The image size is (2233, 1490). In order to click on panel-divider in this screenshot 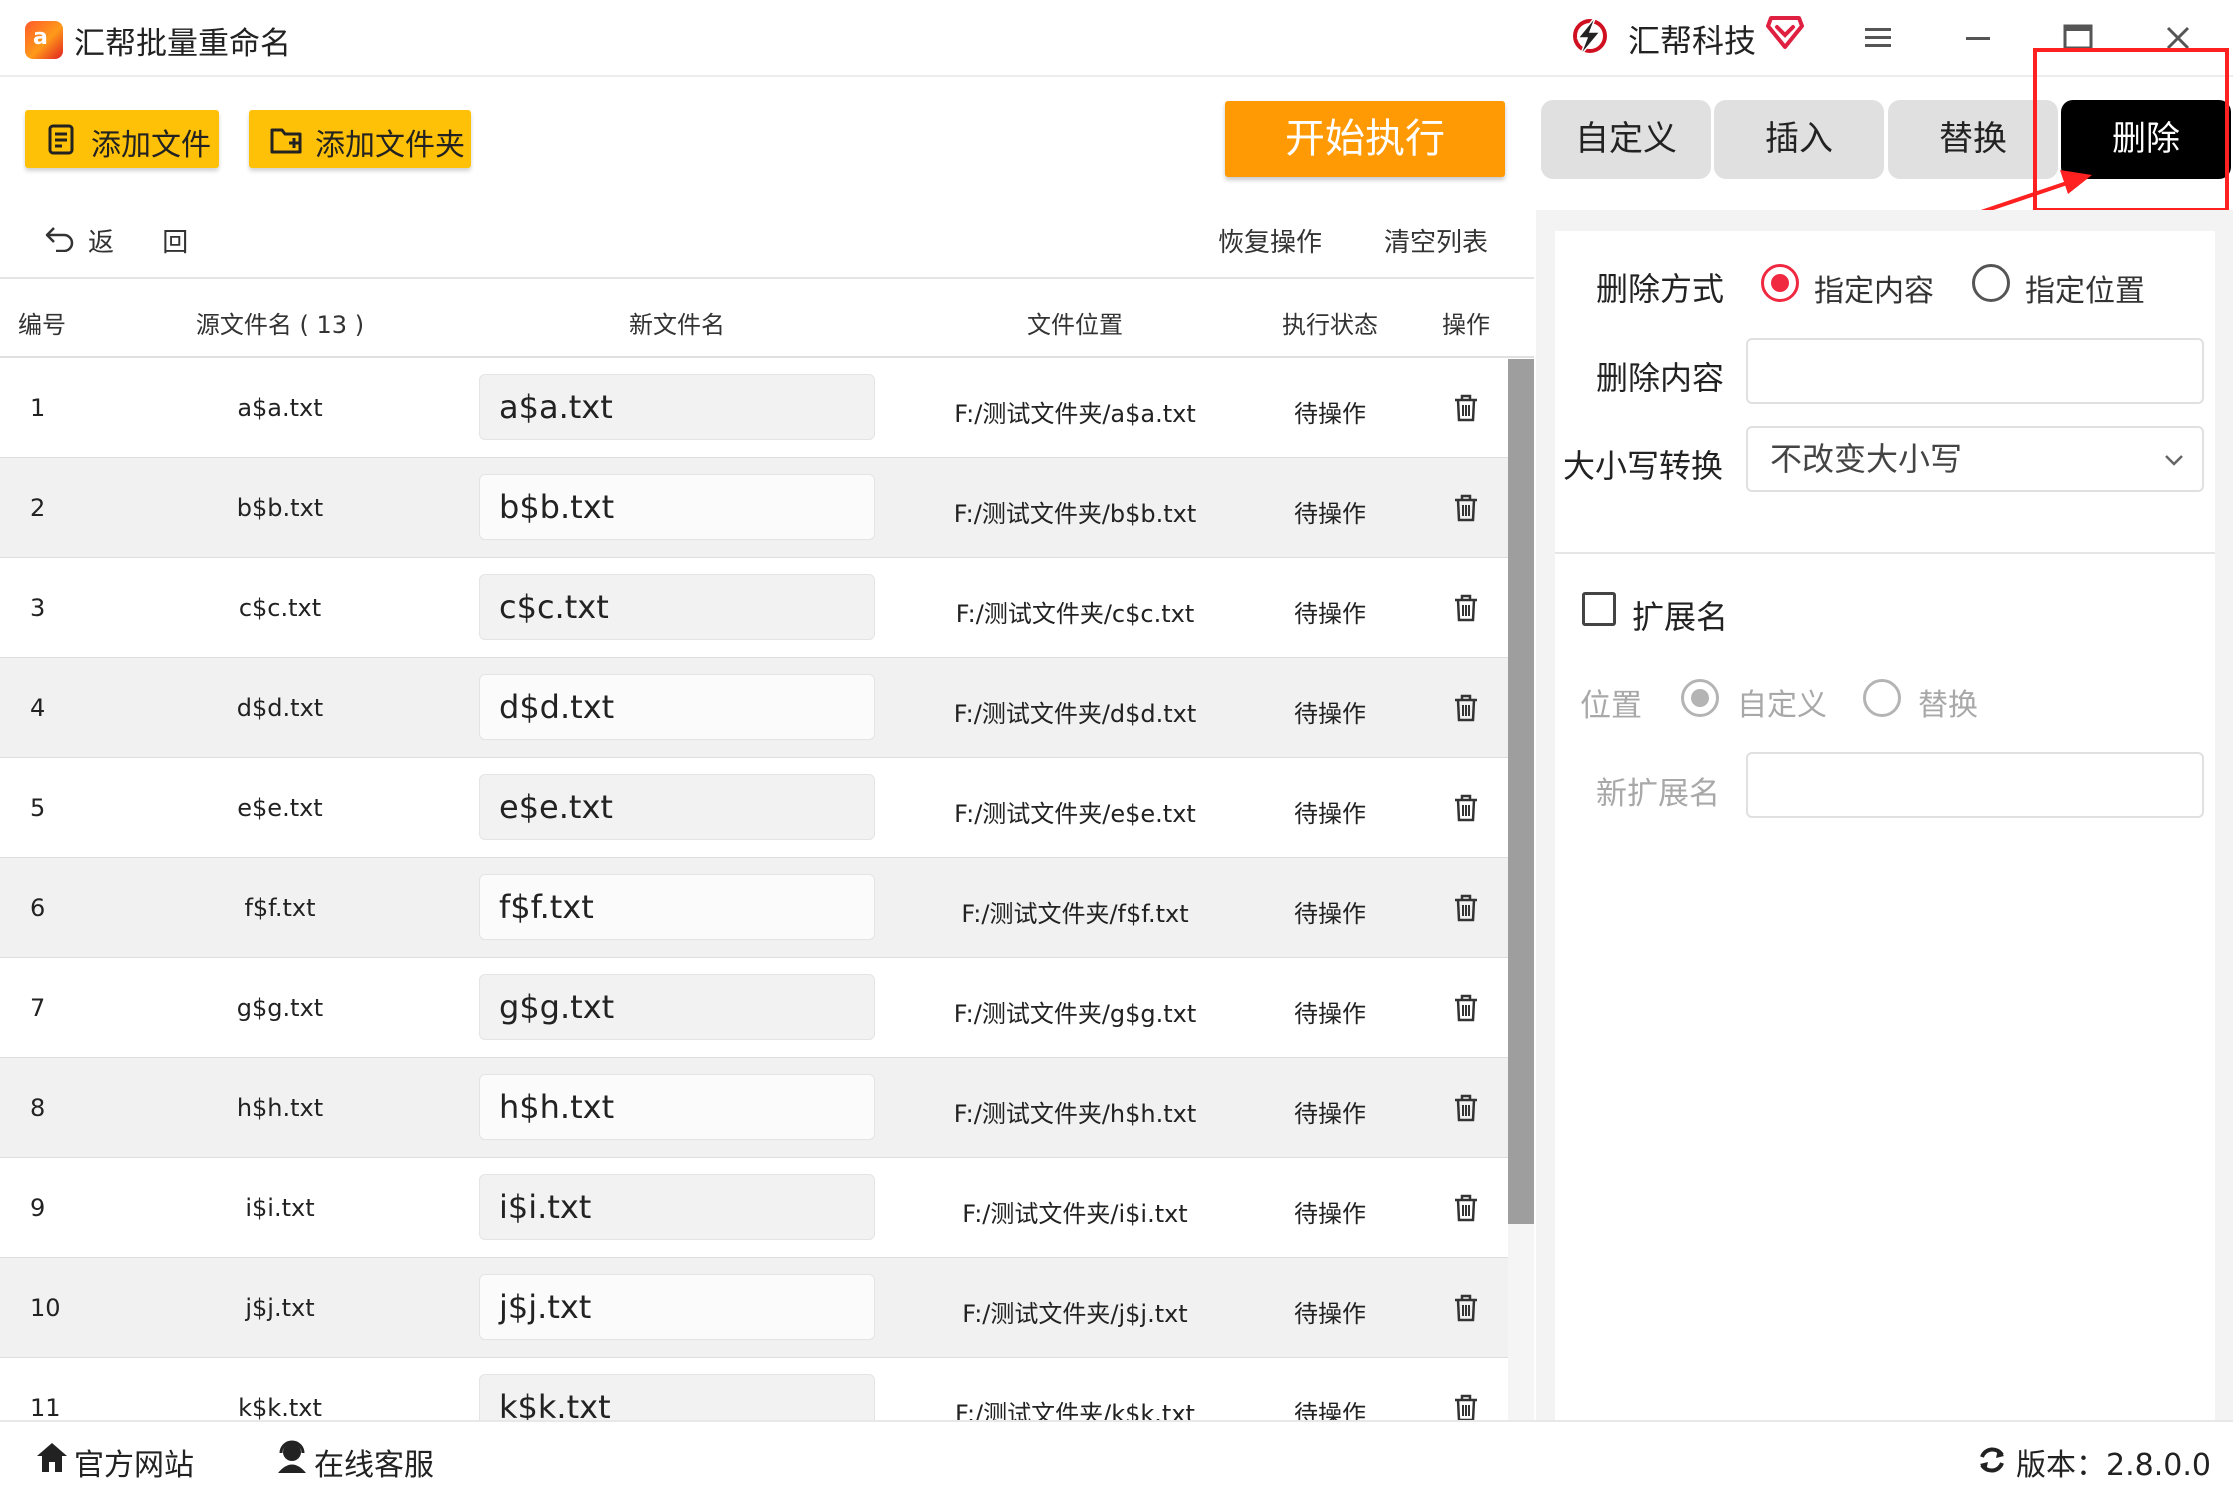, I will do `click(1885, 553)`.